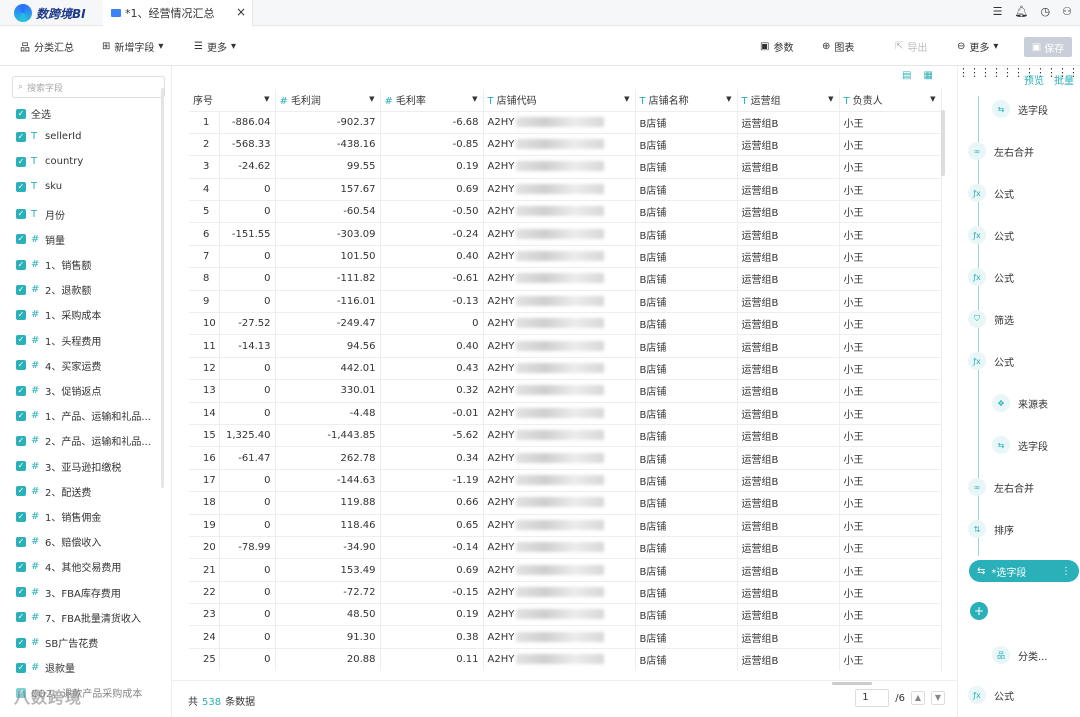 Image resolution: width=1080 pixels, height=717 pixels. Describe the element at coordinates (232, 100) in the screenshot. I see `column-header-index: 序号 ▼` at that location.